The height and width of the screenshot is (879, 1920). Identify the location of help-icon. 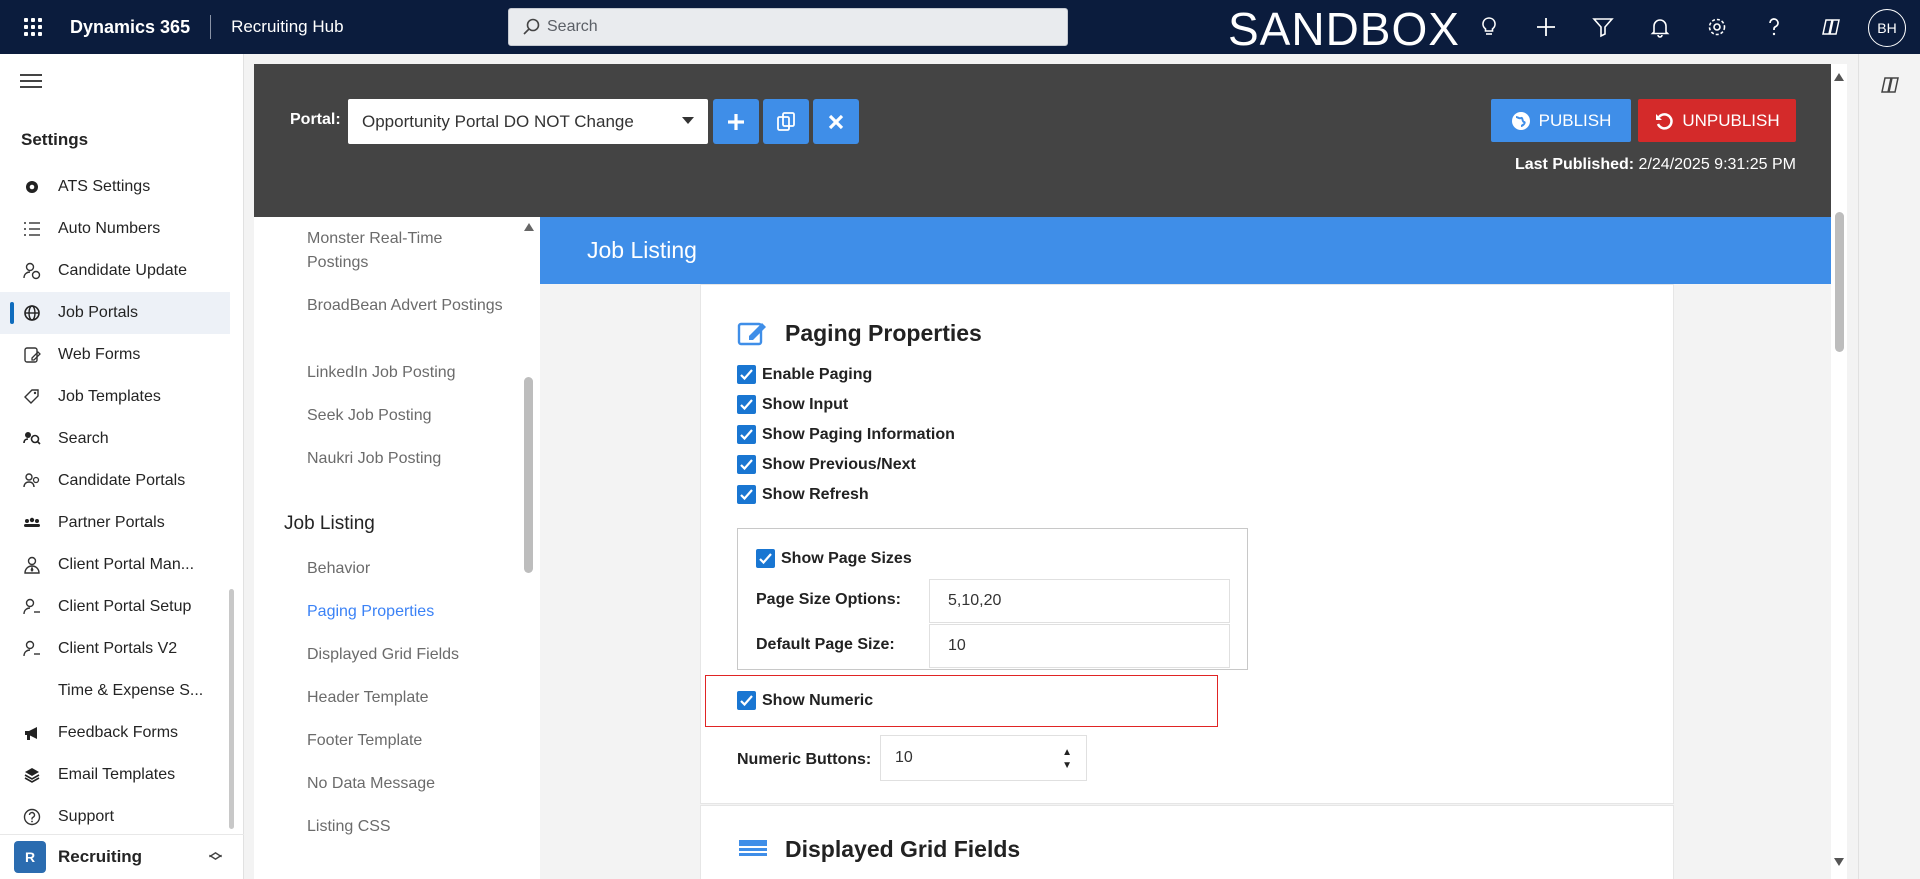
(1773, 27).